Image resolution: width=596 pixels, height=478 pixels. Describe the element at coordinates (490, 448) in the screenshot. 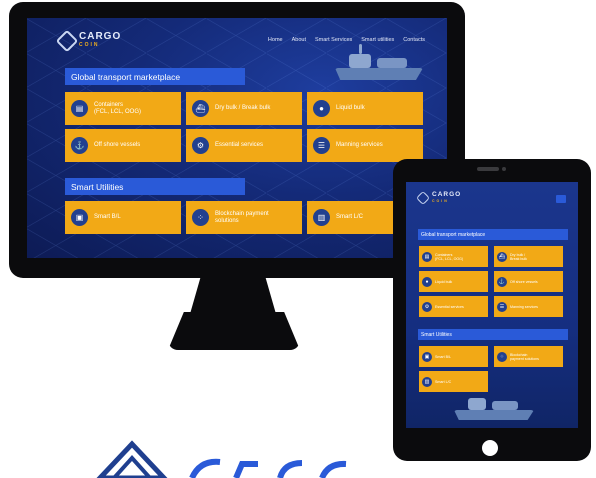

I see `tablet-home-button` at that location.